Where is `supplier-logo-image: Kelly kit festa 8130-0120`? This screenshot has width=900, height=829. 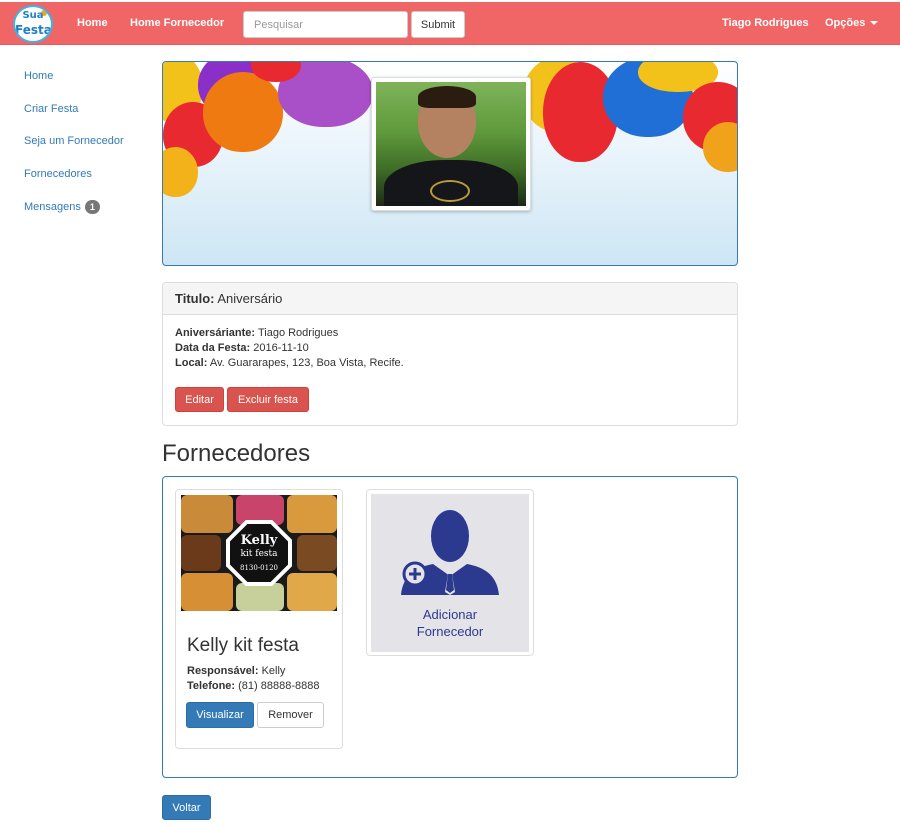 supplier-logo-image: Kelly kit festa 8130-0120 is located at coordinates (259, 553).